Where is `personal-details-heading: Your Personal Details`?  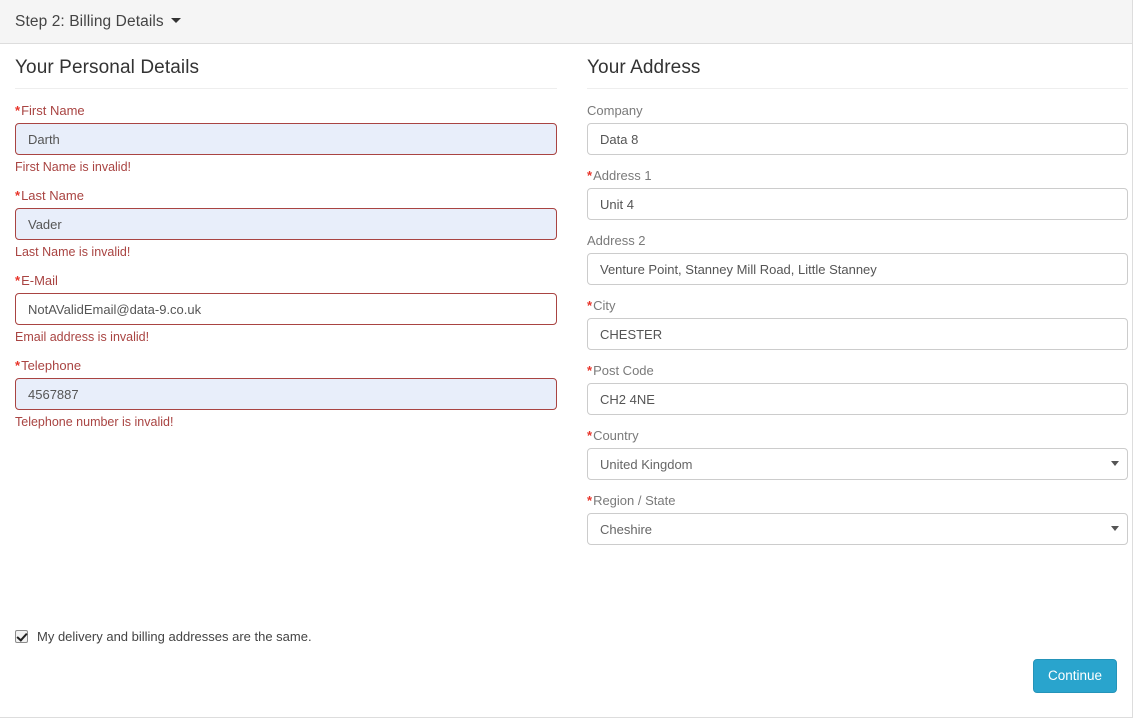 personal-details-heading: Your Personal Details is located at coordinates (107, 67).